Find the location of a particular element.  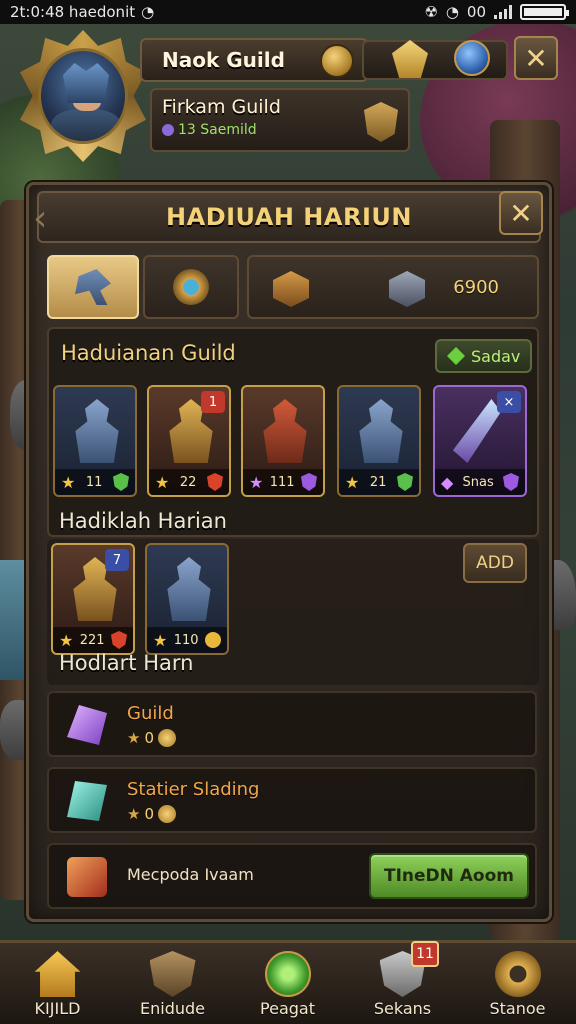

cyan-crystal-icon is located at coordinates (87, 801).